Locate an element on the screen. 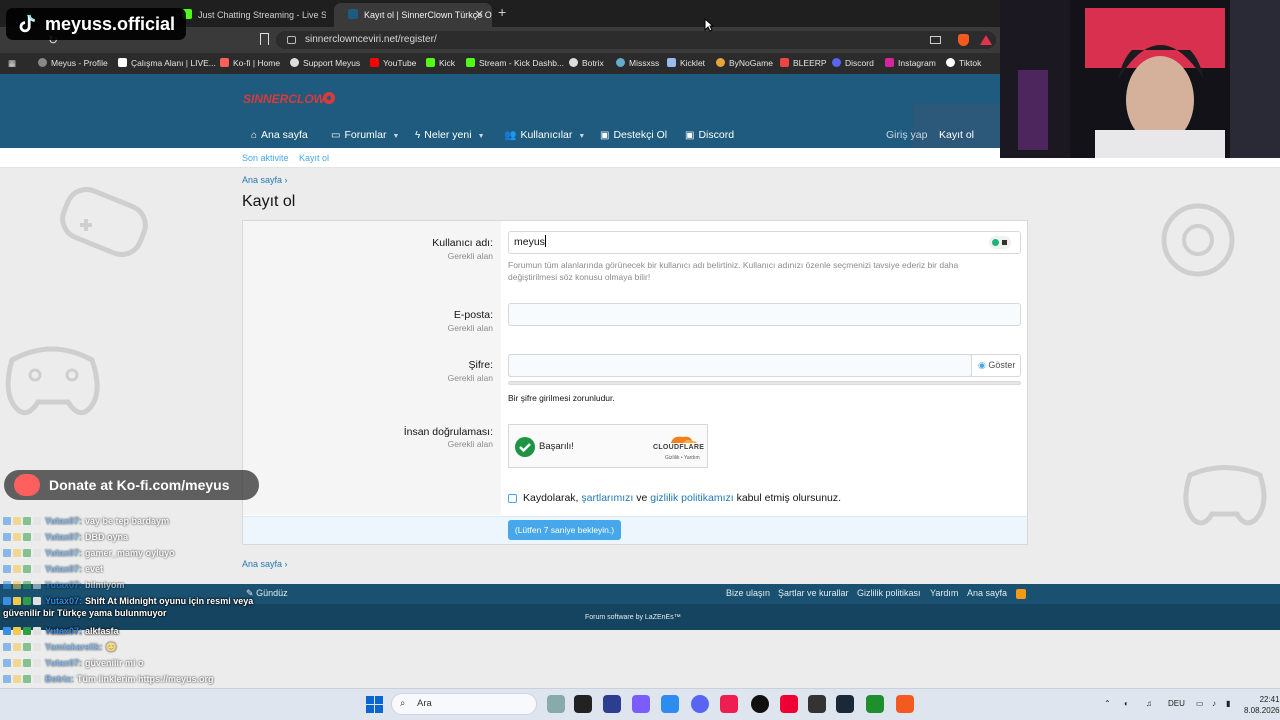 Image resolution: width=1280 pixels, height=720 pixels. bookmark-icon is located at coordinates (264, 39).